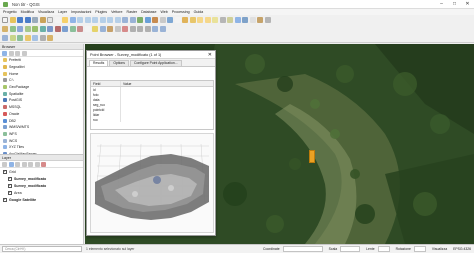 The width and height of the screenshot is (474, 253). What do you see at coordinates (148, 12) in the screenshot?
I see `menu-database: Database` at bounding box center [148, 12].